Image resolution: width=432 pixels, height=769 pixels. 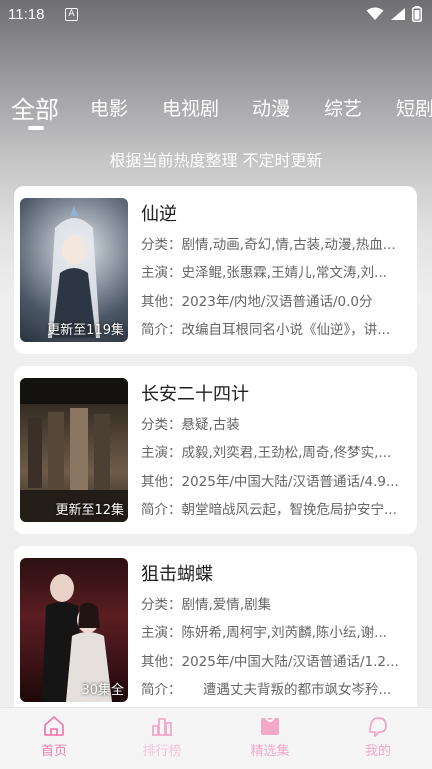 What do you see at coordinates (257, 302) in the screenshot?
I see `other-text: 其他：2023年/内地/汉语普通话/0.0分` at bounding box center [257, 302].